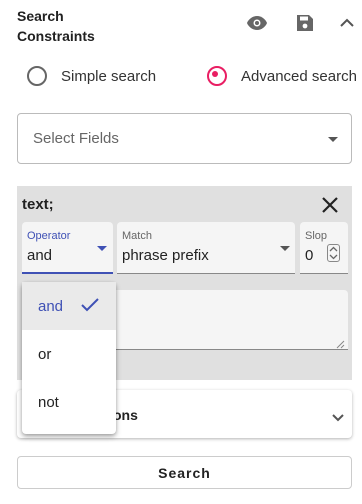  What do you see at coordinates (305, 23) in the screenshot?
I see `save-icon` at bounding box center [305, 23].